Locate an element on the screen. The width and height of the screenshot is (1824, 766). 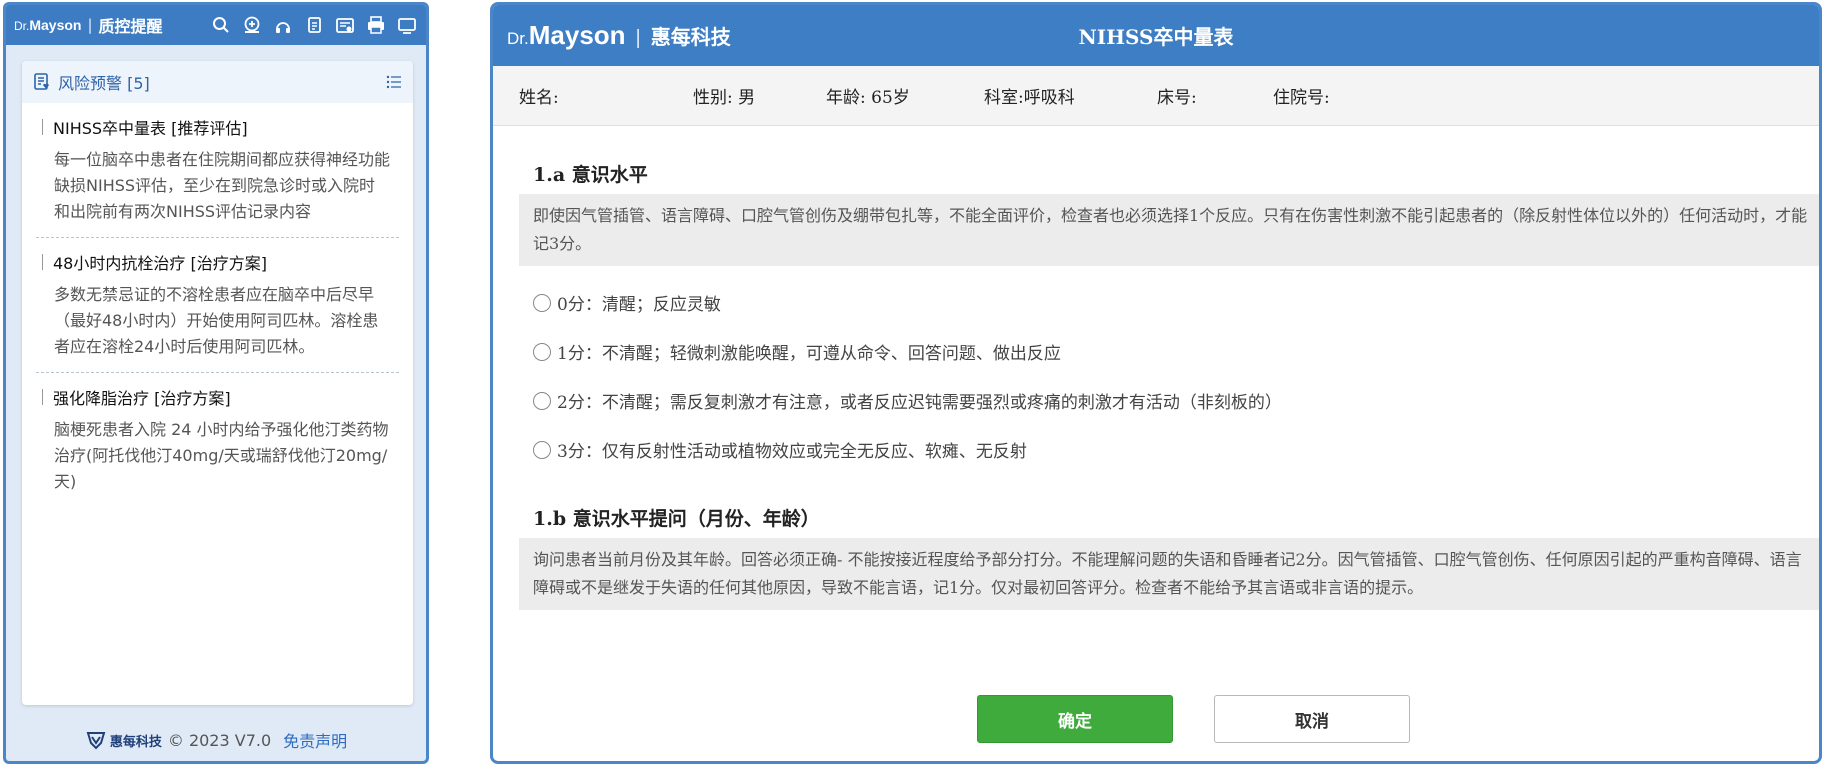
report-icon is located at coordinates (345, 25).